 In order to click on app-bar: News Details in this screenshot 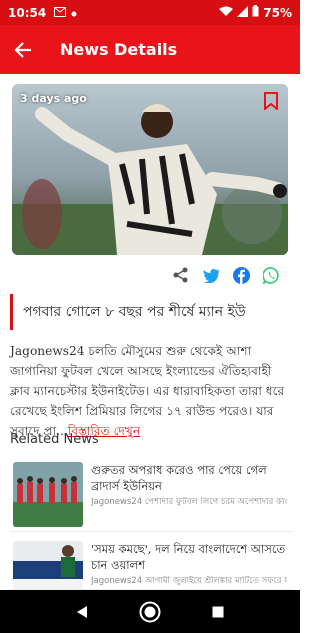, I will do `click(150, 49)`.